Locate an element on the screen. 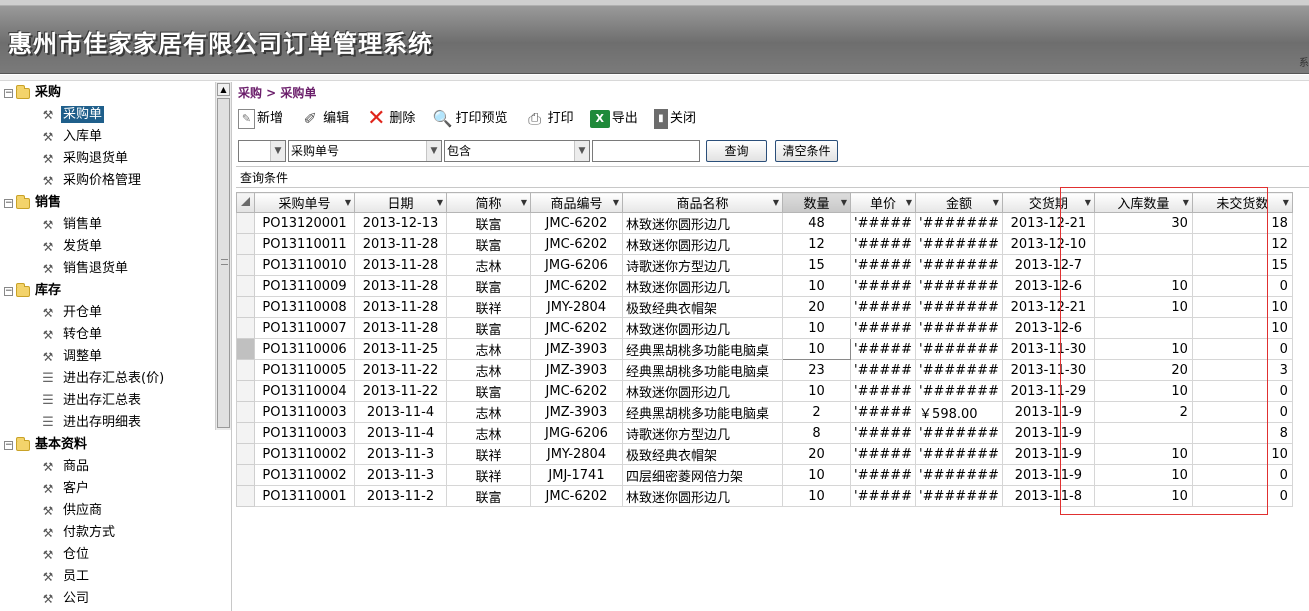 The height and width of the screenshot is (611, 1309). table-cell: 2013-11-4 is located at coordinates (400, 433).